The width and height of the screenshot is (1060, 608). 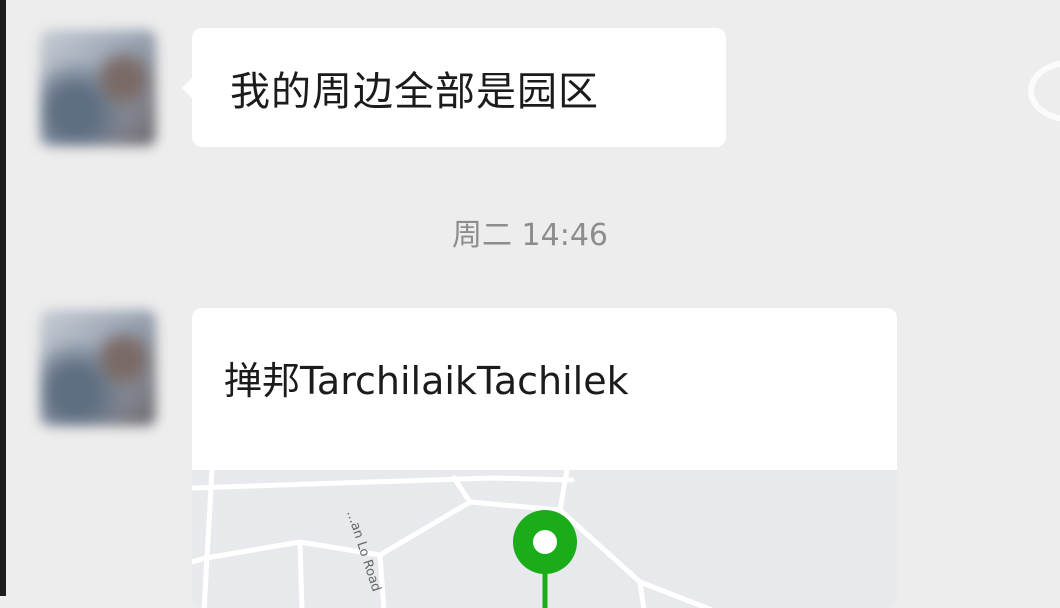 I want to click on watermark-logo, so click(x=1044, y=91).